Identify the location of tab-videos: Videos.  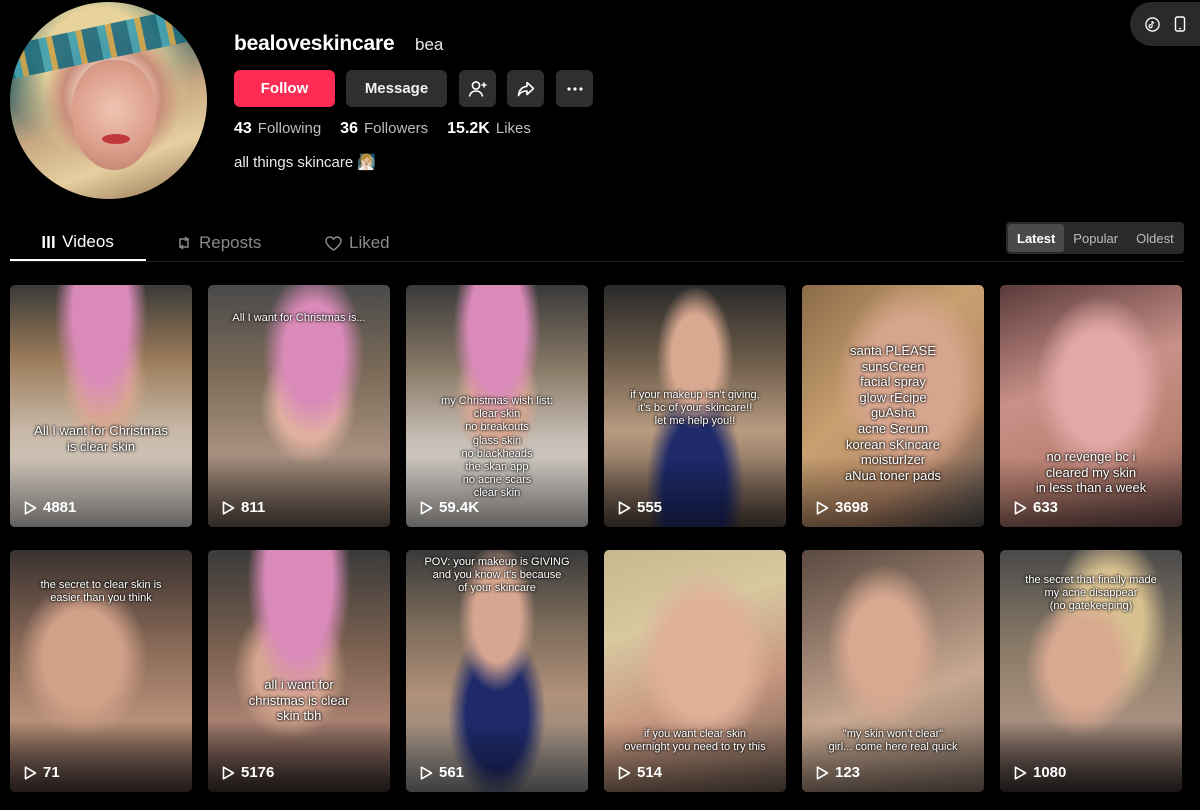
(78, 242).